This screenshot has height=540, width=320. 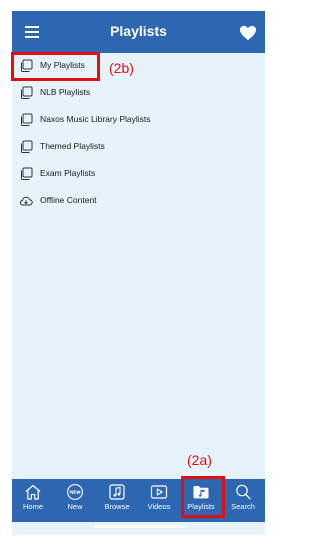 I want to click on callout-label-2b: (2b), so click(x=121, y=68).